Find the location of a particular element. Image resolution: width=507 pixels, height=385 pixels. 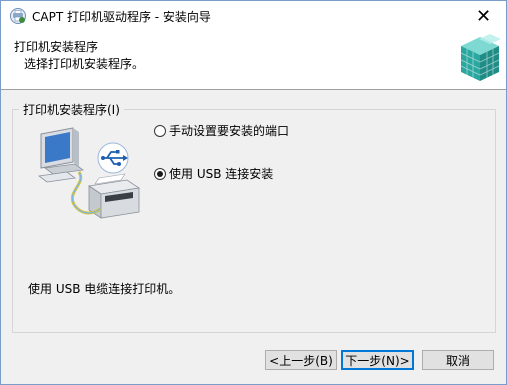

close-icon: ✕ is located at coordinates (483, 16).